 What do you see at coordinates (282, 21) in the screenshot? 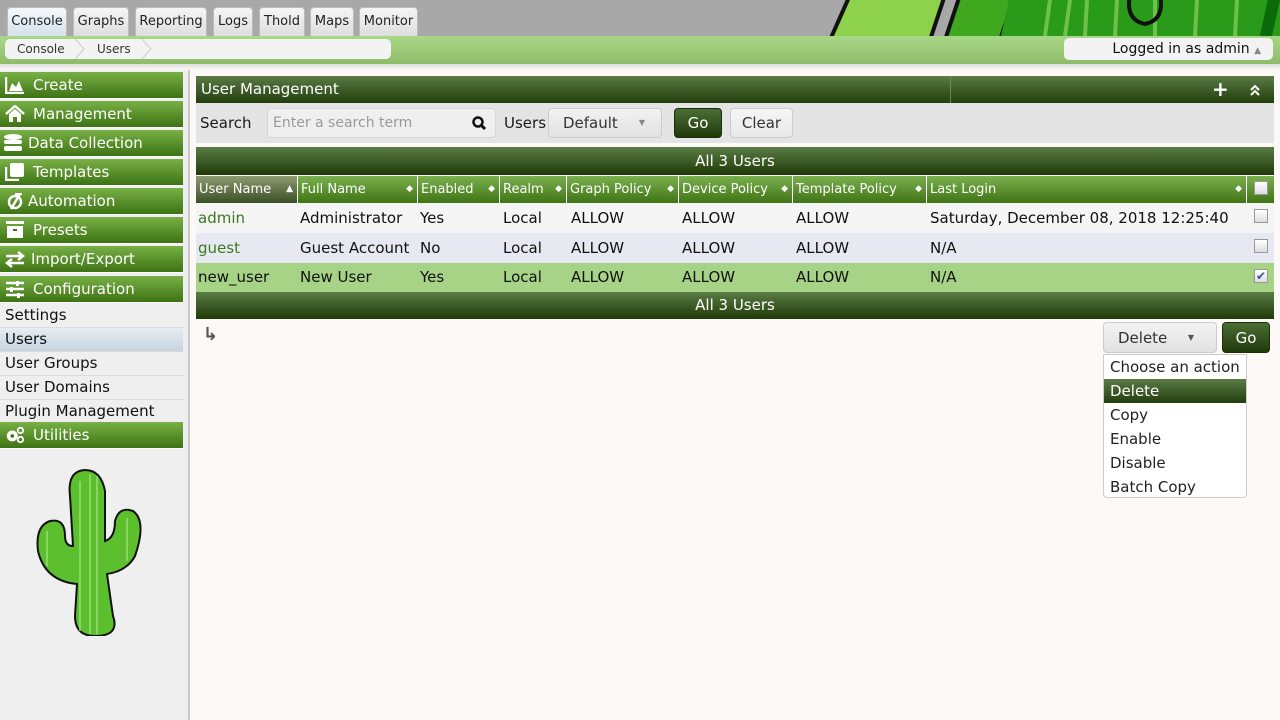
I see `tab-thold: Thold` at bounding box center [282, 21].